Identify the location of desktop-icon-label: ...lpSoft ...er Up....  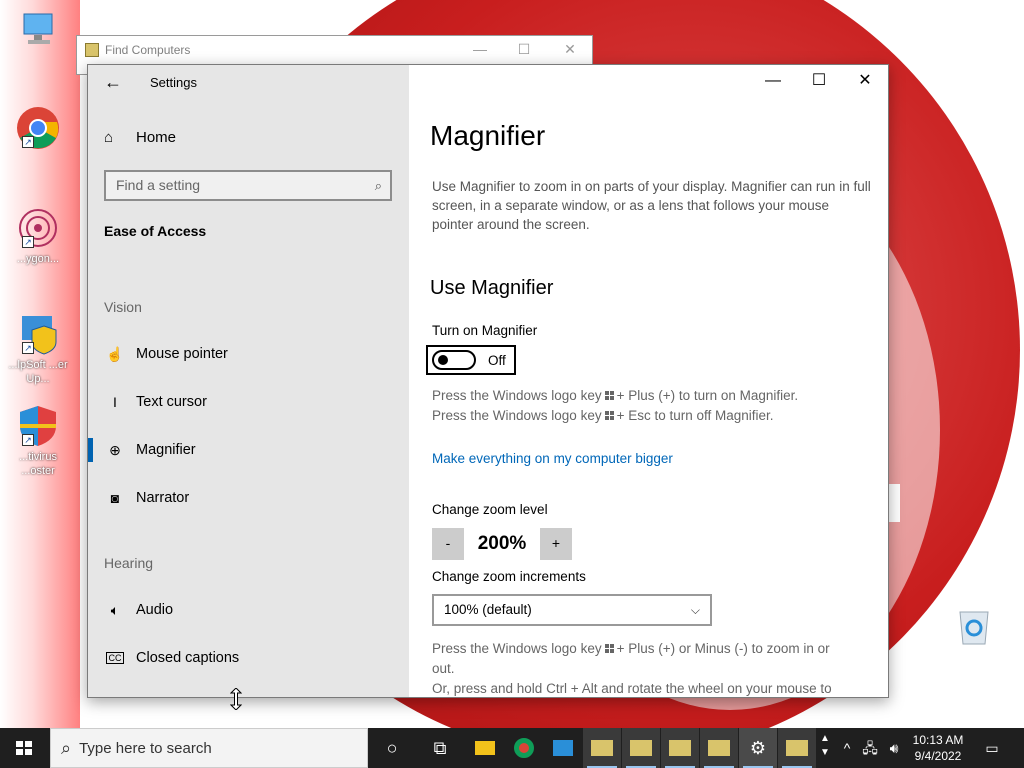
(38, 372).